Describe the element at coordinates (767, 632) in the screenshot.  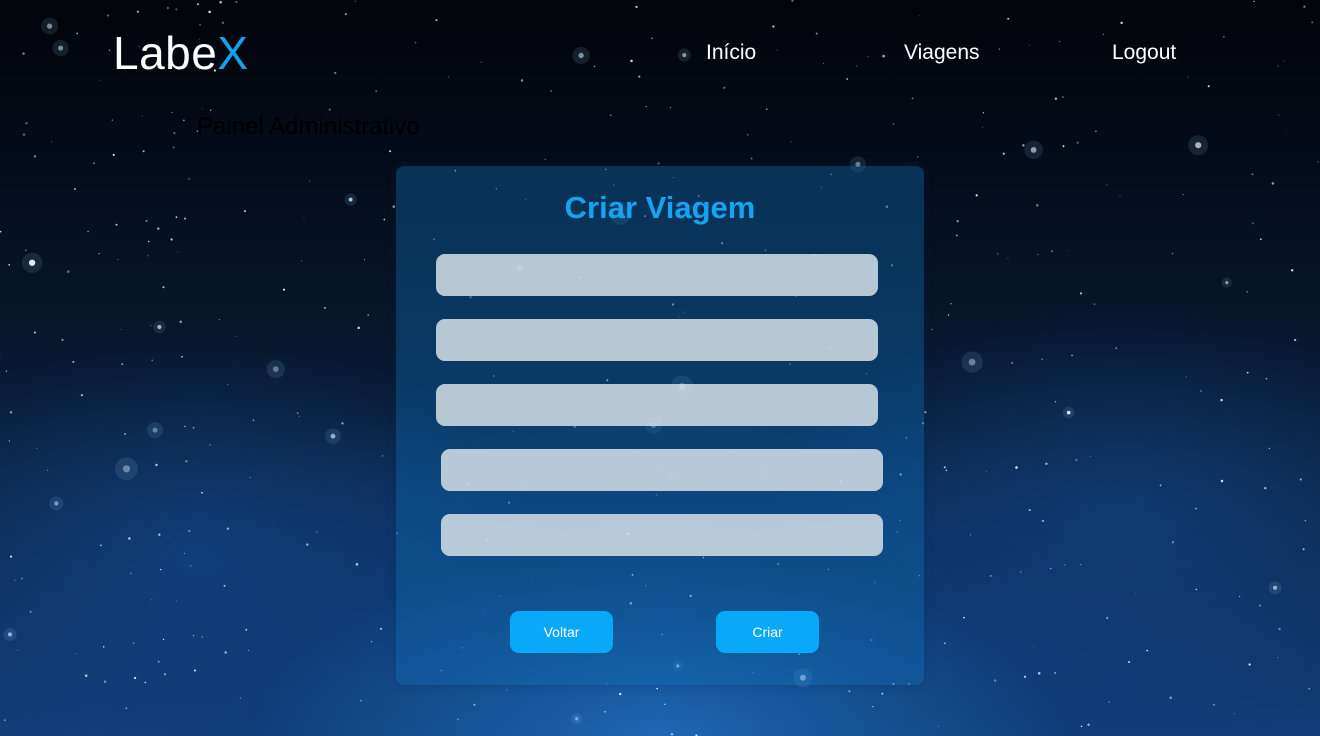
I see `create-button: Criar` at that location.